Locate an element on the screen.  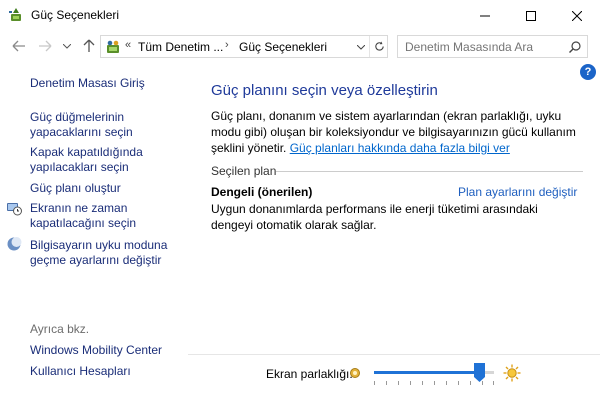
control-panel-icon is located at coordinates (113, 46).